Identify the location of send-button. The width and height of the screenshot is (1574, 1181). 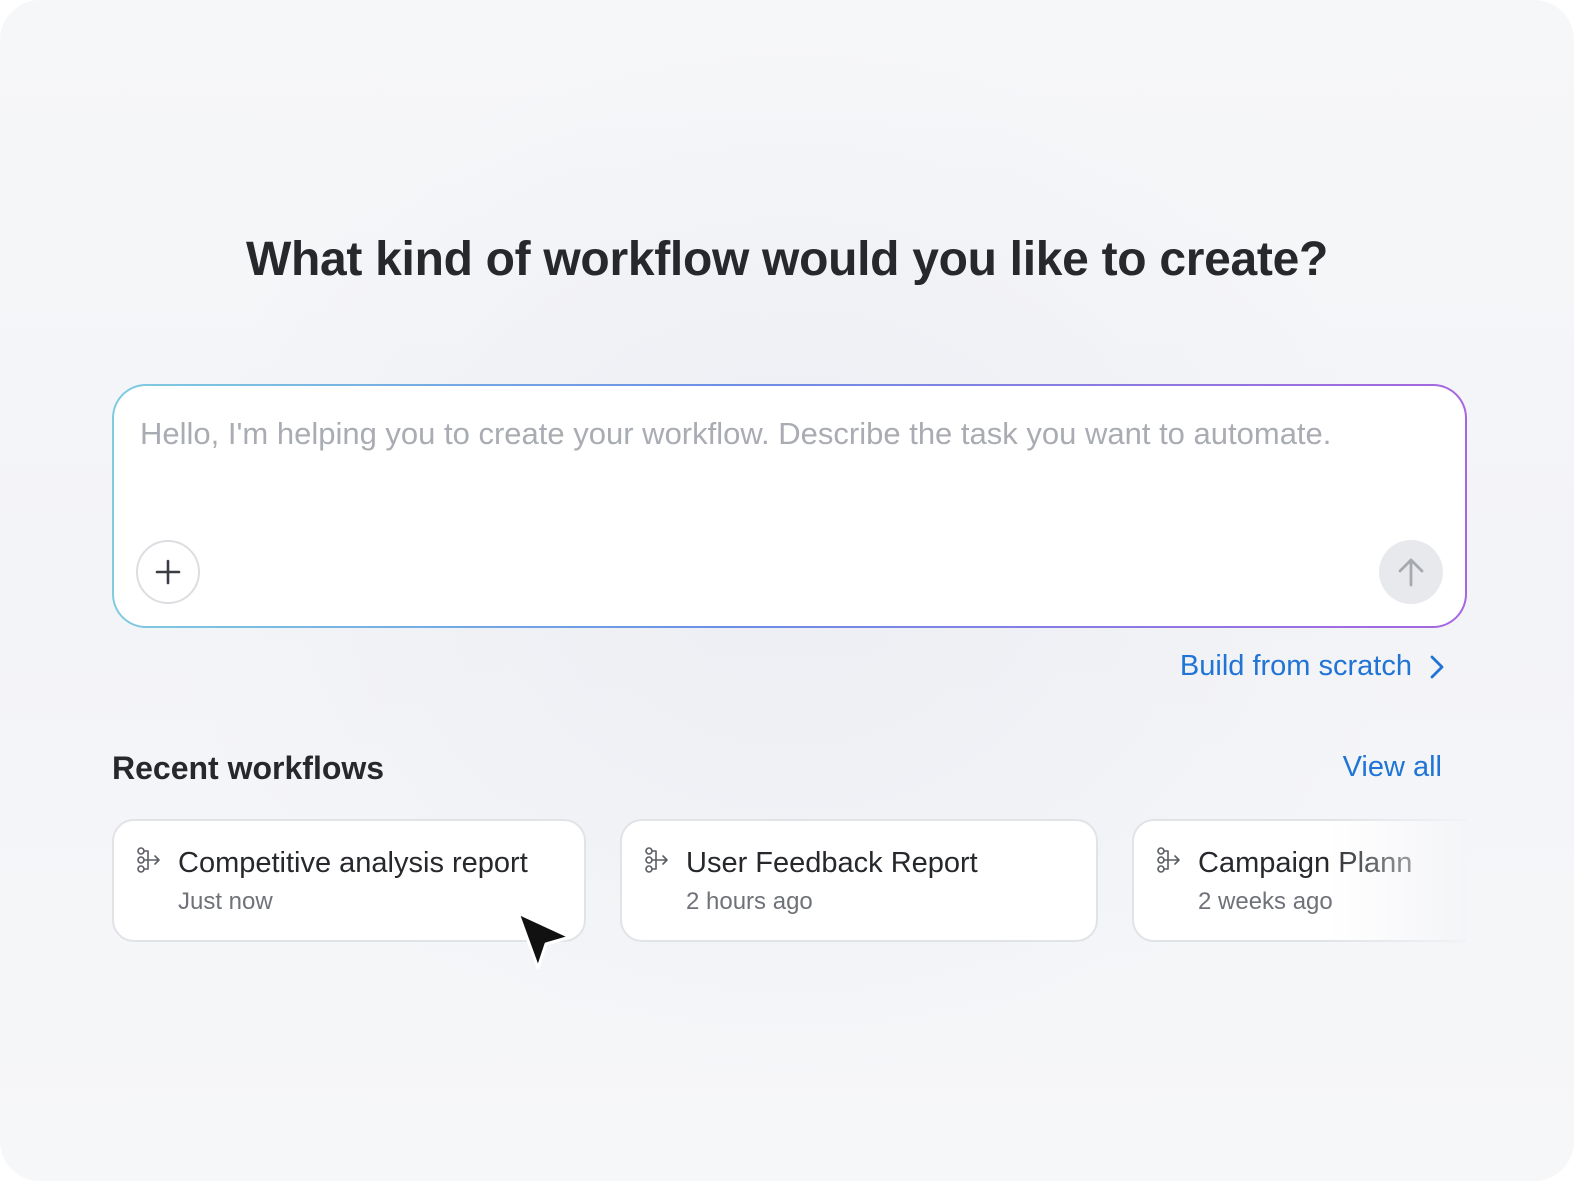
(1411, 572).